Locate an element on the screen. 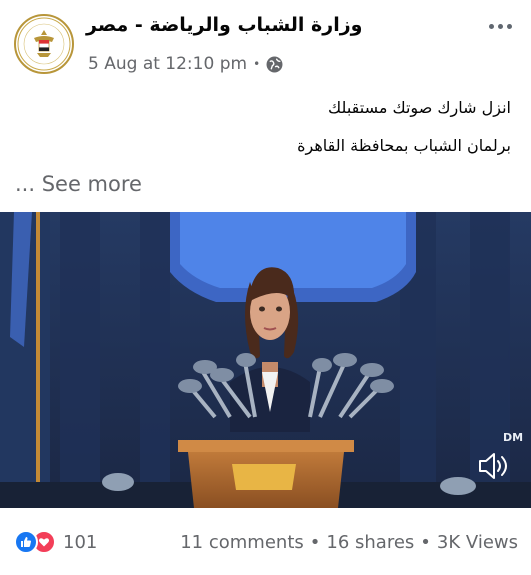  views-count: 3K Views is located at coordinates (477, 542).